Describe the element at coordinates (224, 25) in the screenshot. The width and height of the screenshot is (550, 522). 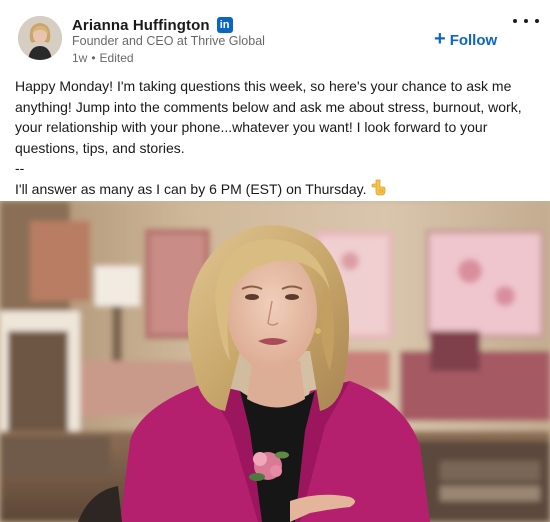
I see `linkedin-influencer-icon: in` at that location.